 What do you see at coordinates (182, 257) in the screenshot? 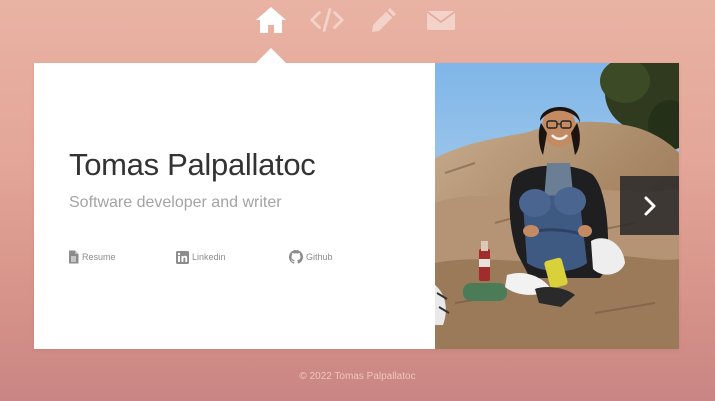
I see `linkedin-icon` at bounding box center [182, 257].